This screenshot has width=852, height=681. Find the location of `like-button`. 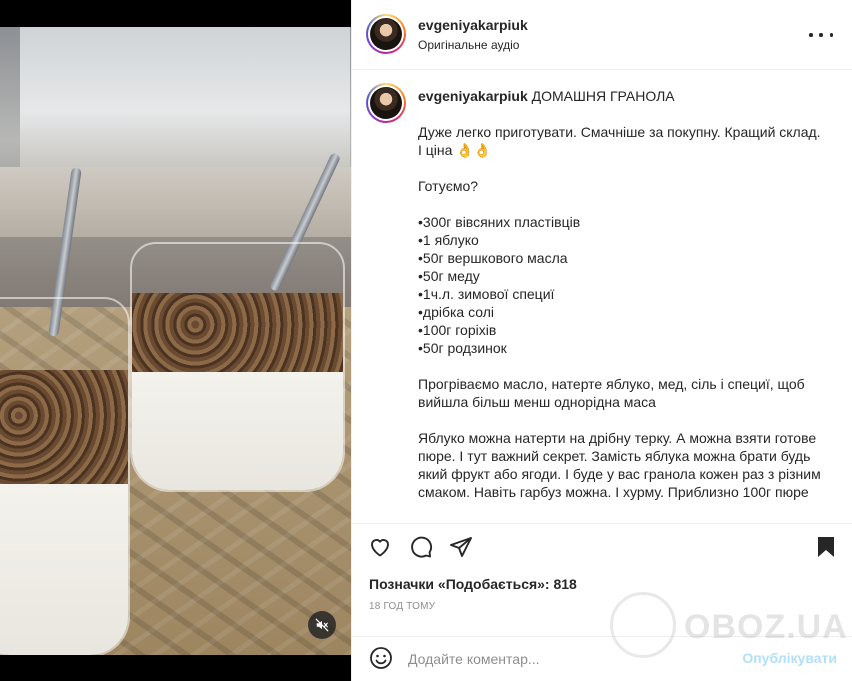

like-button is located at coordinates (381, 548).